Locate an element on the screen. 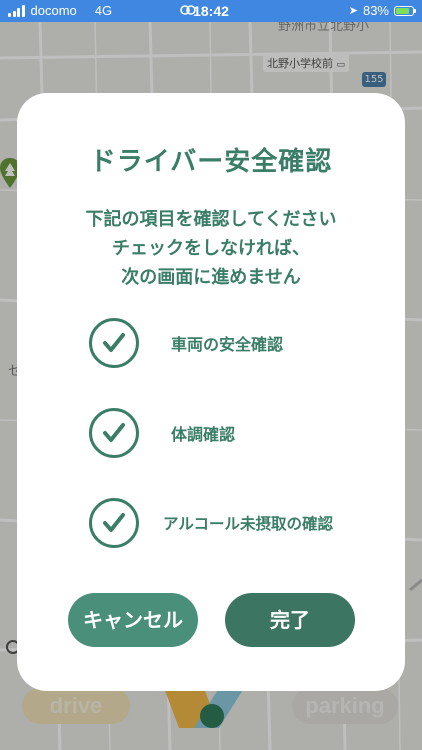 The height and width of the screenshot is (750, 422). checkbox-alcohol is located at coordinates (114, 523).